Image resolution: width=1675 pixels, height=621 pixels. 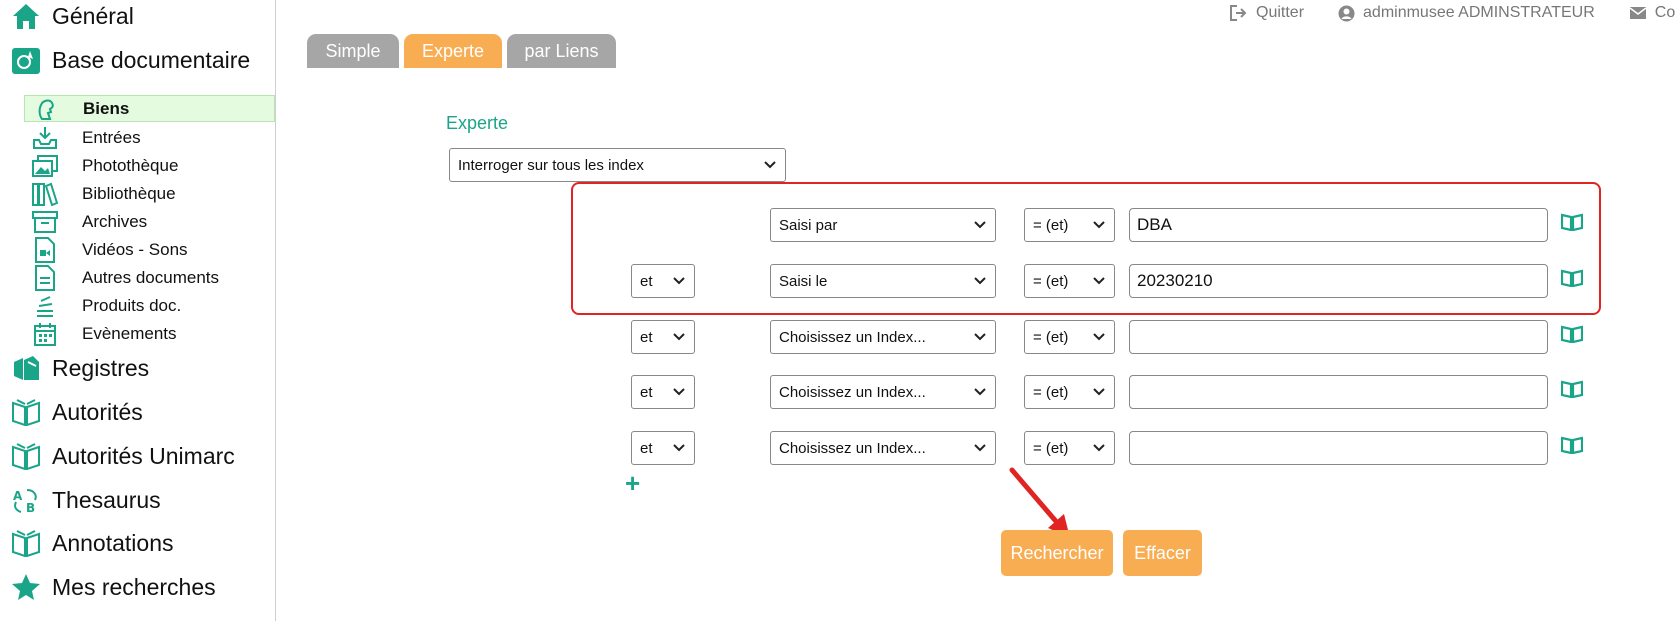 I want to click on bust-icon, so click(x=46, y=109).